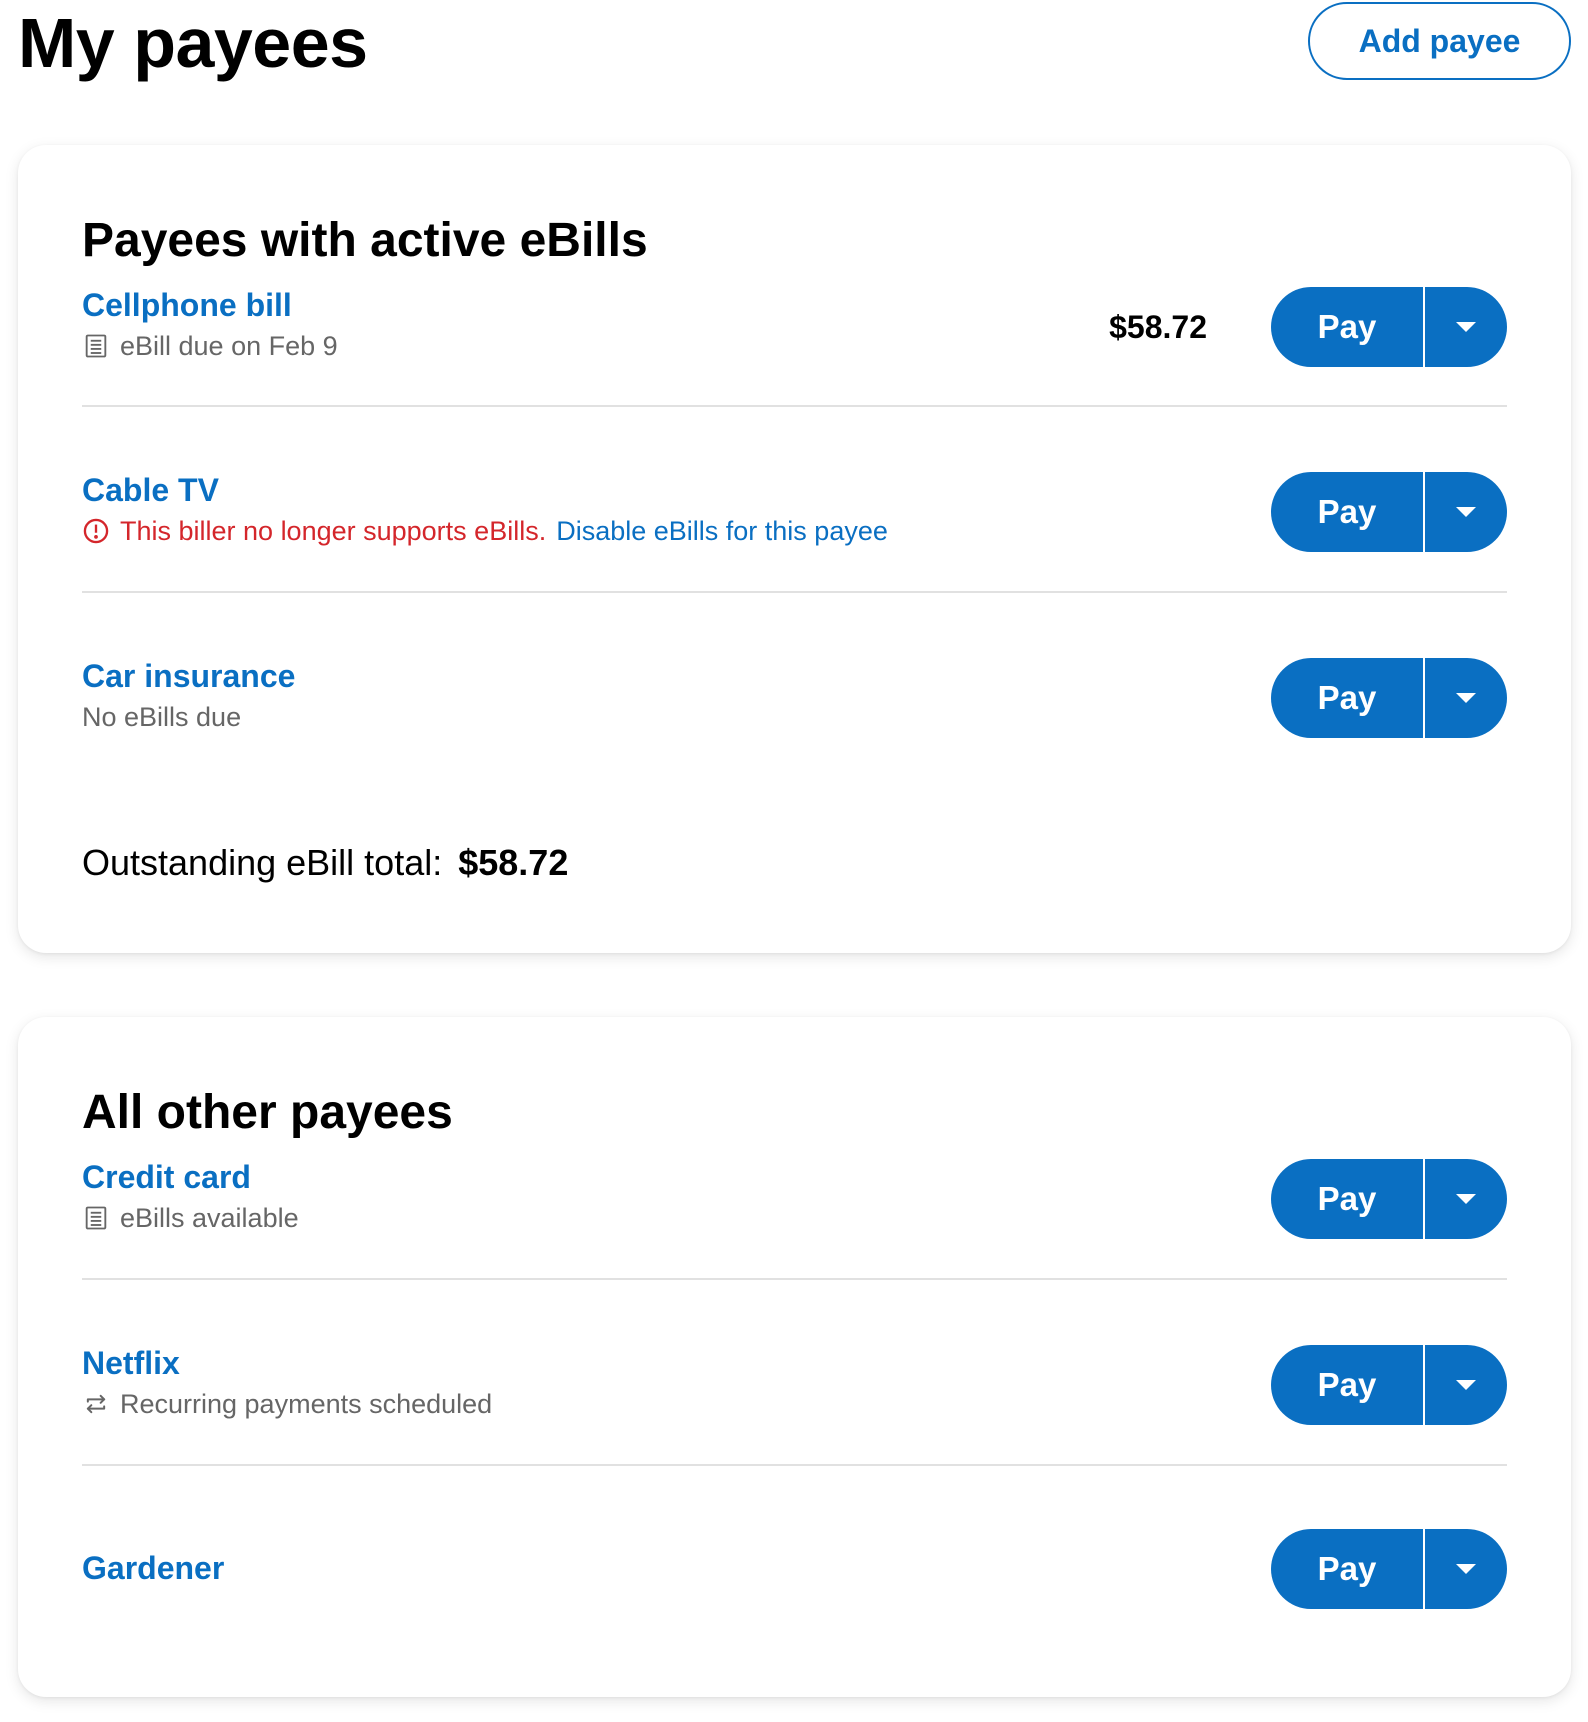 Image resolution: width=1588 pixels, height=1722 pixels. I want to click on payee-row-gardener: Gardener Pay, so click(794, 1569).